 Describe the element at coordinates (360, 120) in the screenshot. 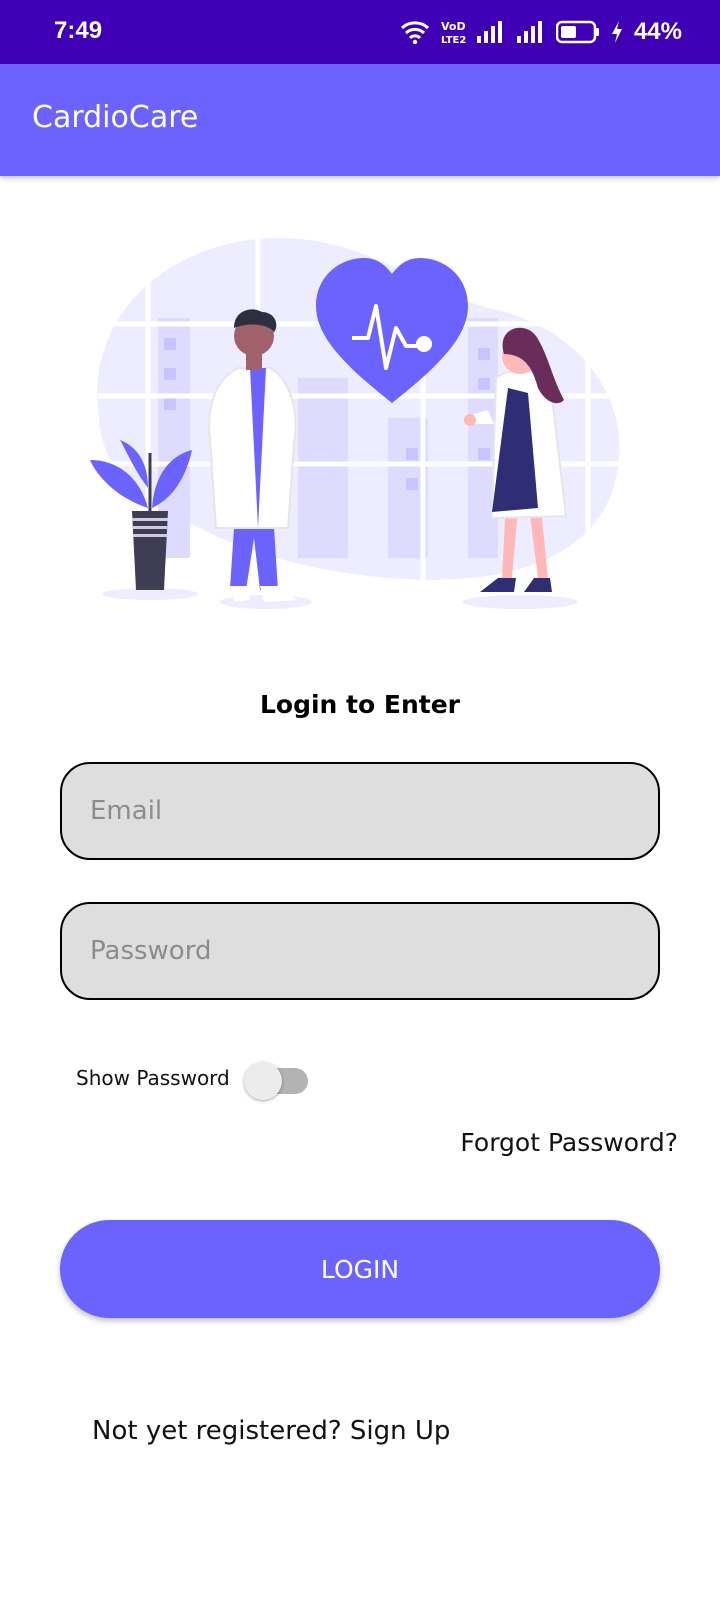

I see `app-bar: CardioCare` at that location.